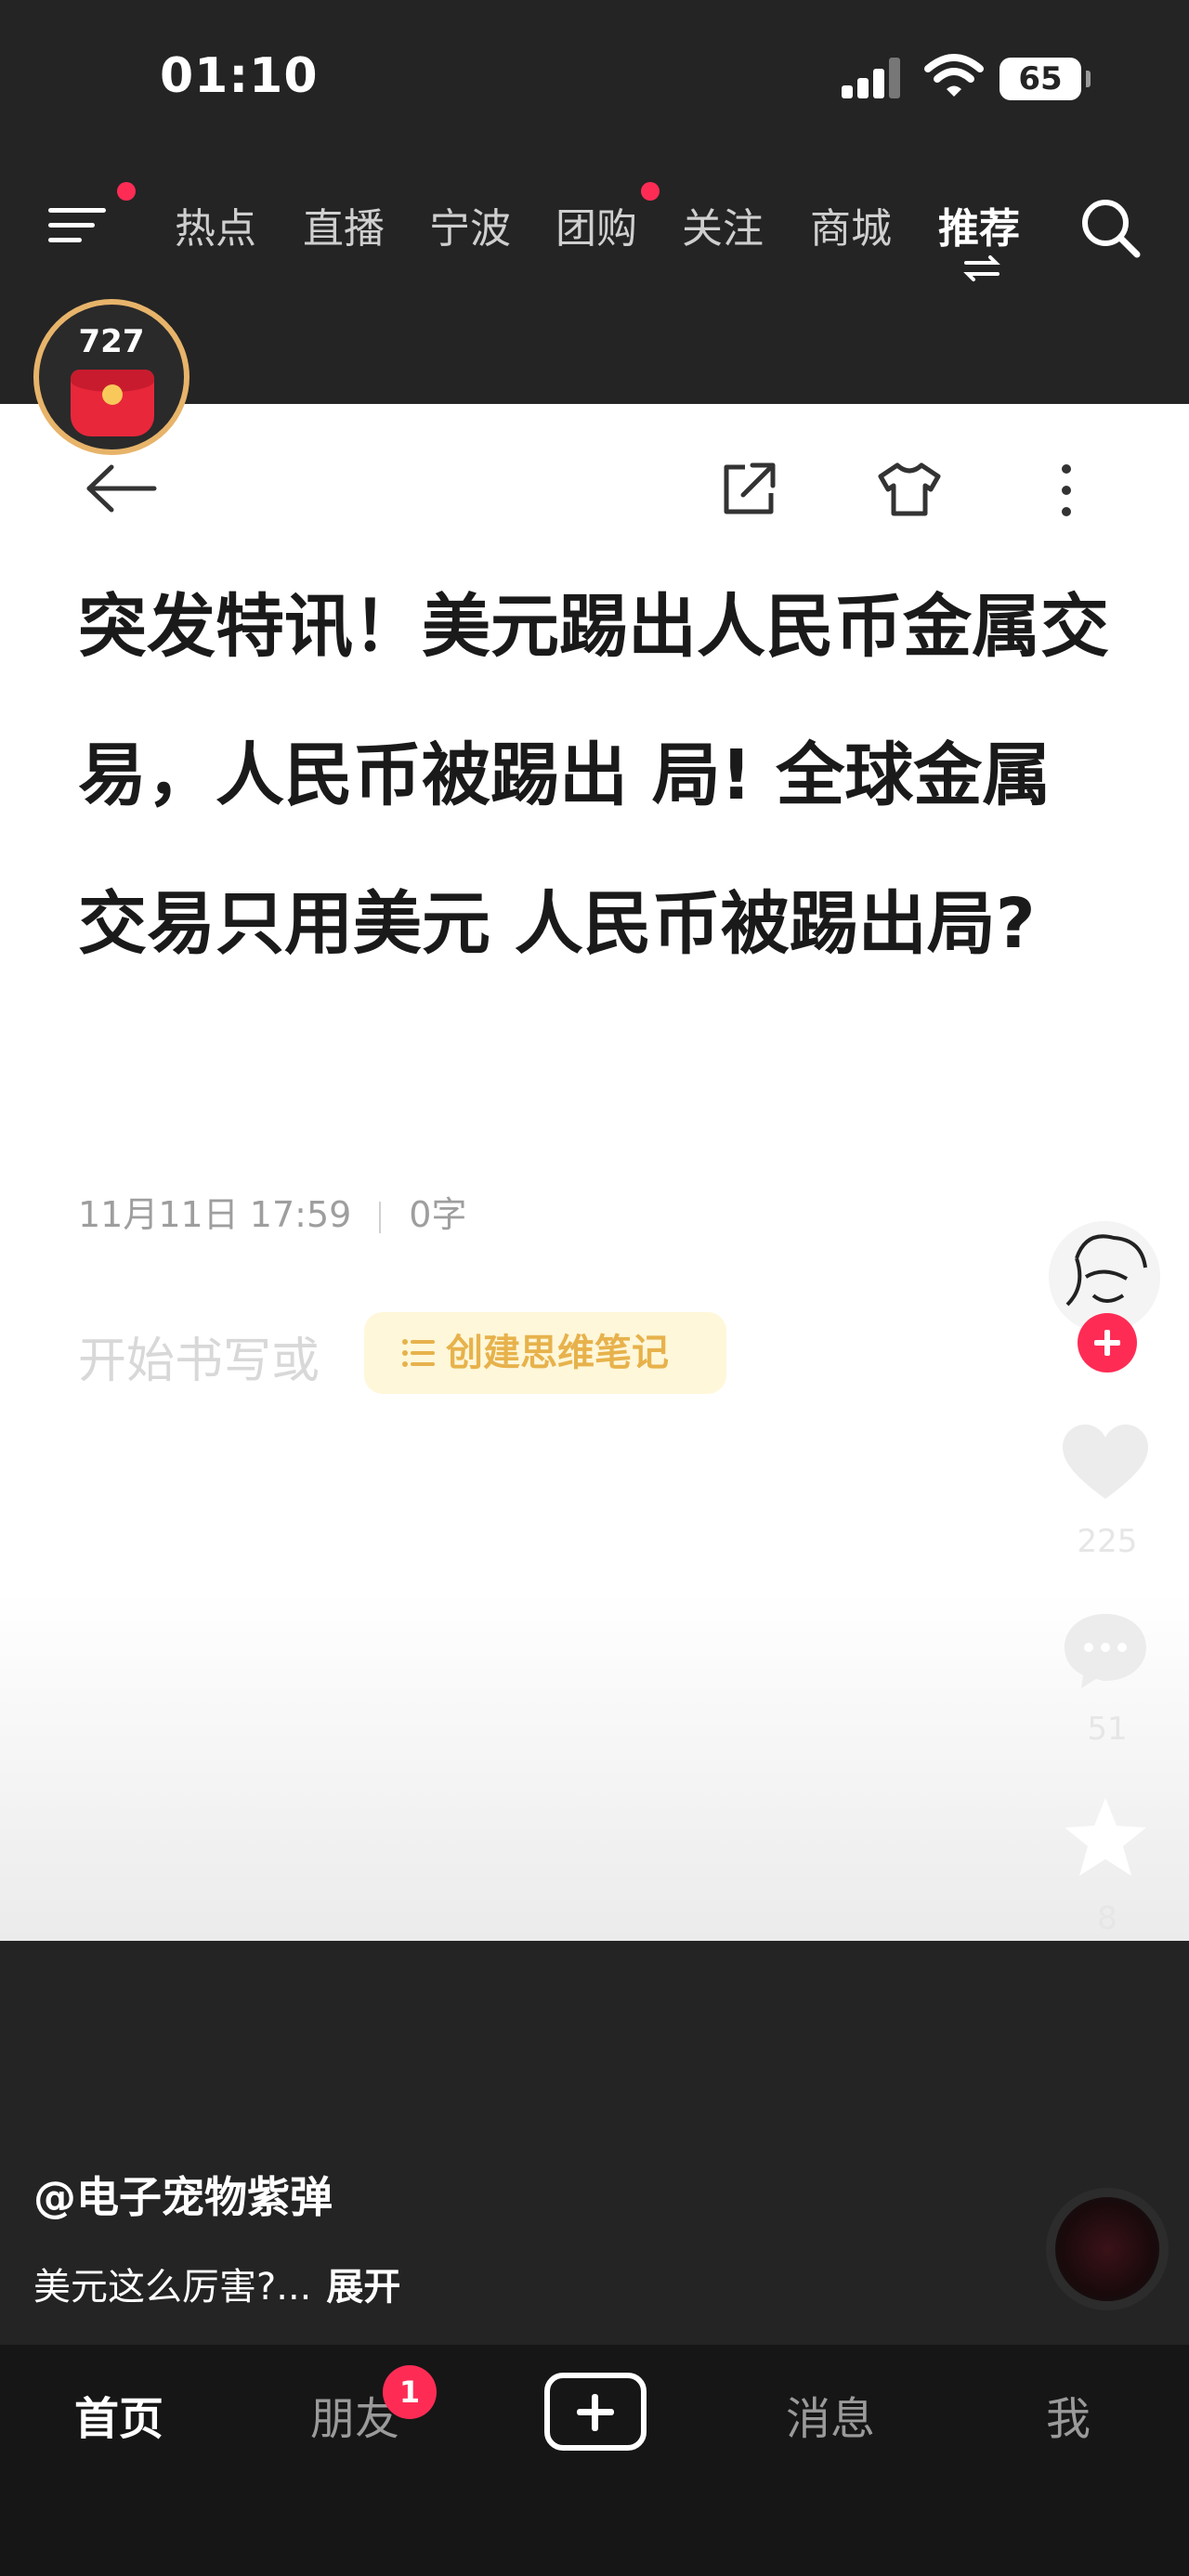 This screenshot has height=2576, width=1189. I want to click on tab-me: 我, so click(1068, 2414).